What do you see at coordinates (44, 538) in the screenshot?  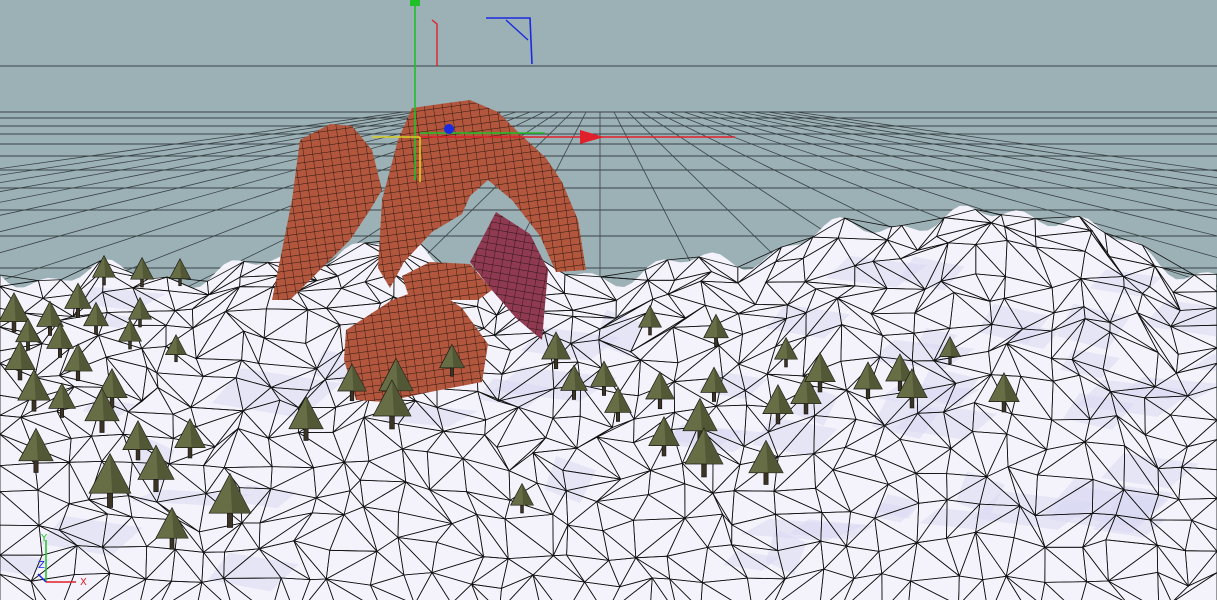 I see `corner-y-label: Y` at bounding box center [44, 538].